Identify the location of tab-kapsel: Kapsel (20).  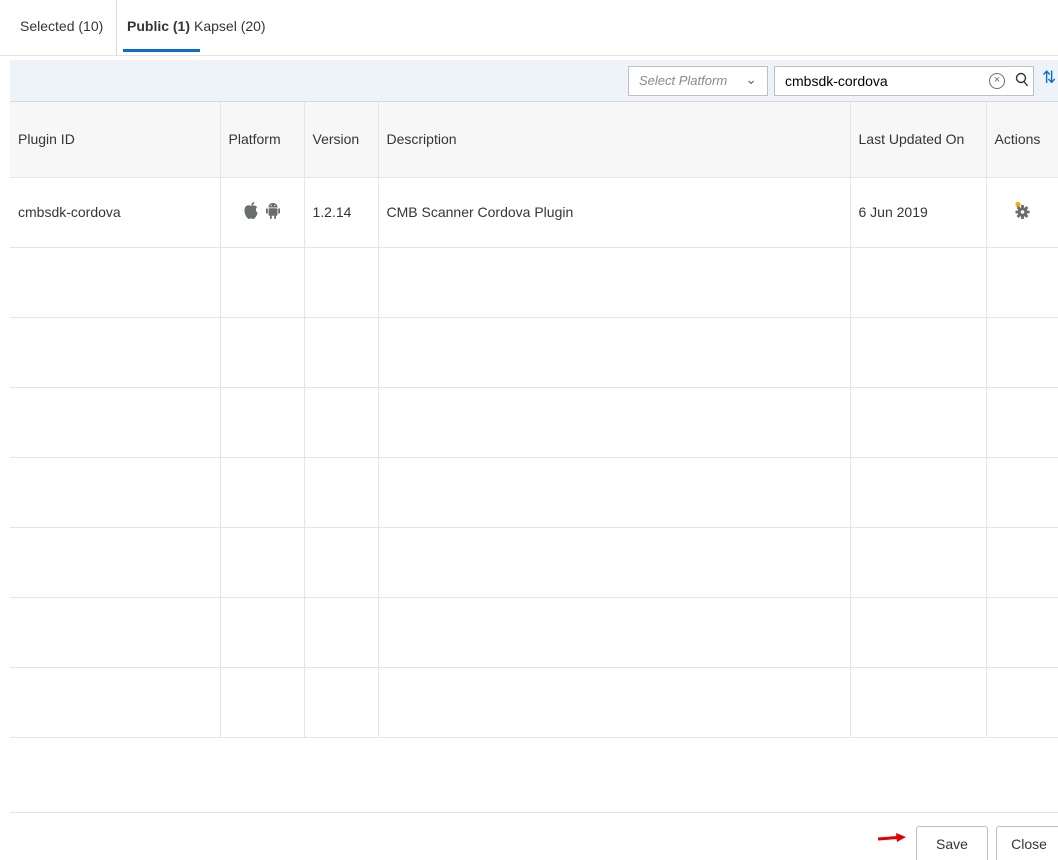
(230, 28).